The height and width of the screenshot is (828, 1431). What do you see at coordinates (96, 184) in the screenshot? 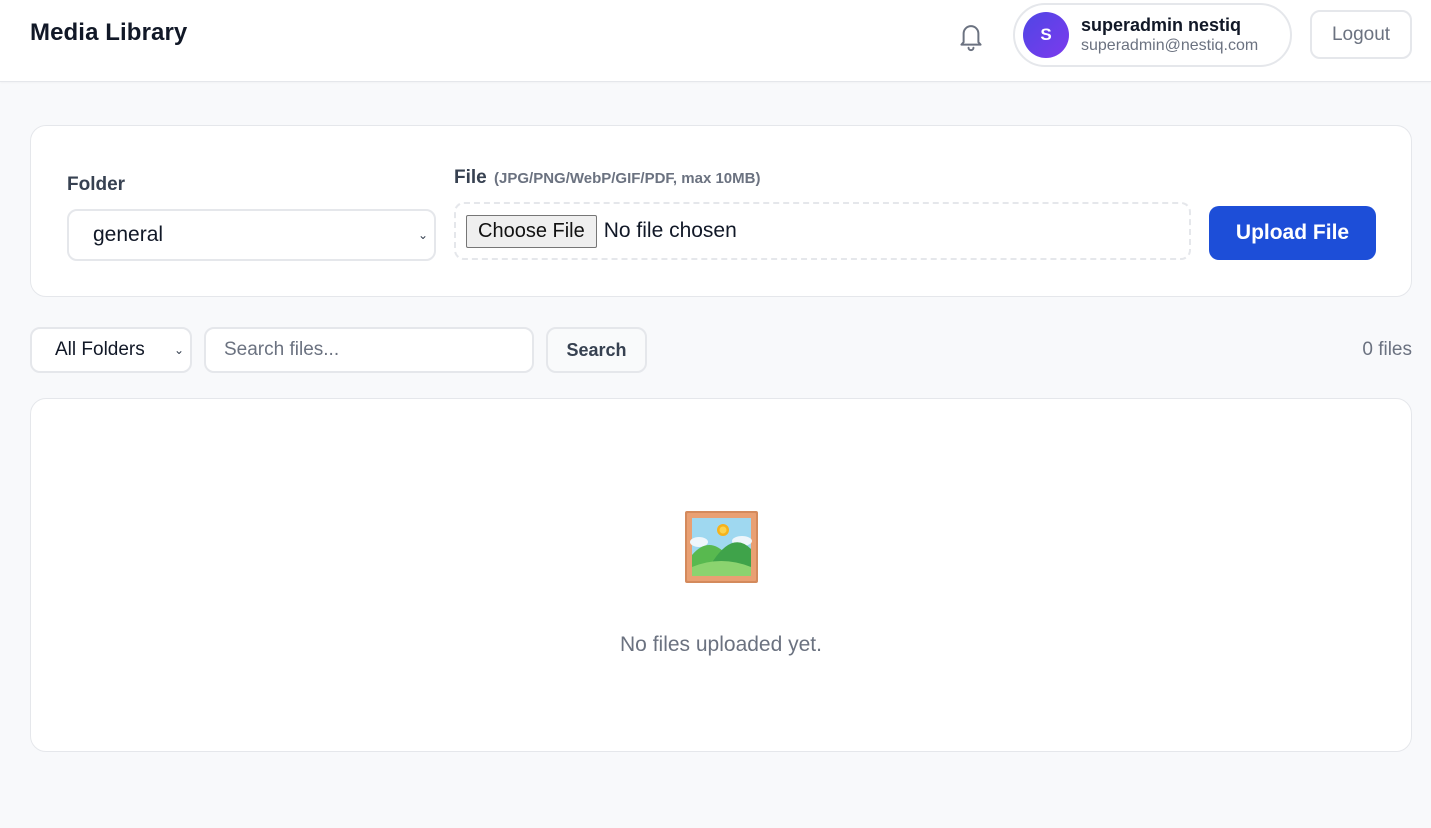
I see `folder-label: Folder` at bounding box center [96, 184].